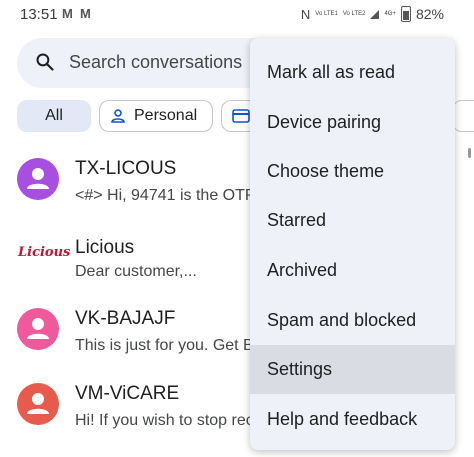 The image size is (474, 457). Describe the element at coordinates (105, 247) in the screenshot. I see `conversation-name: Licious` at that location.